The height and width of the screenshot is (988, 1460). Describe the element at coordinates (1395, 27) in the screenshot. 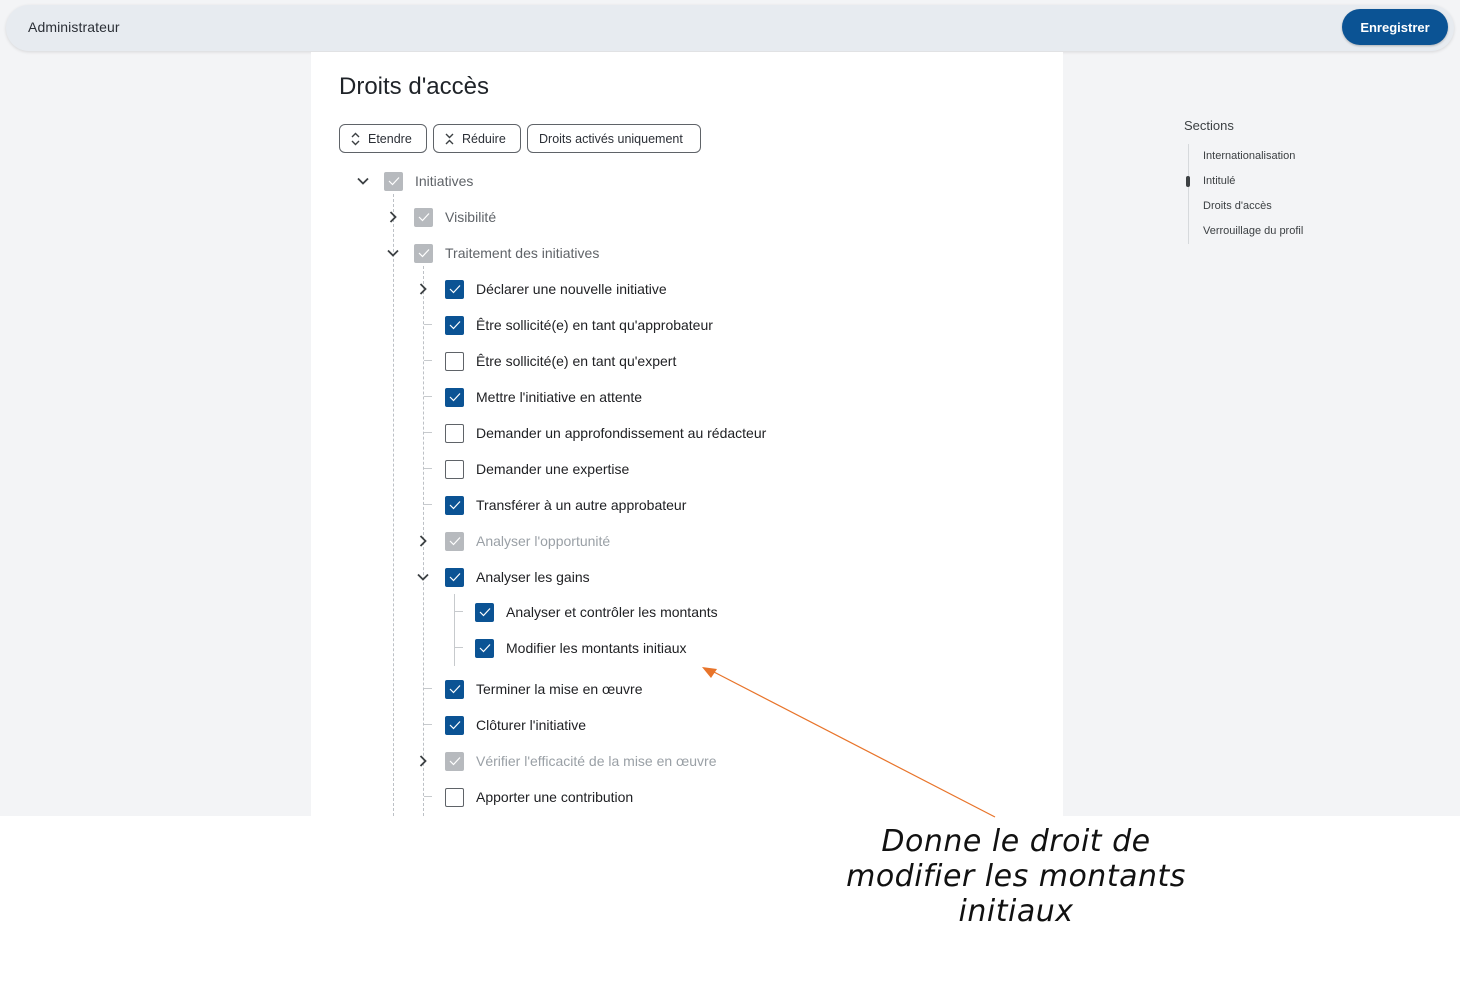

I see `save-button: Enregistrer` at that location.